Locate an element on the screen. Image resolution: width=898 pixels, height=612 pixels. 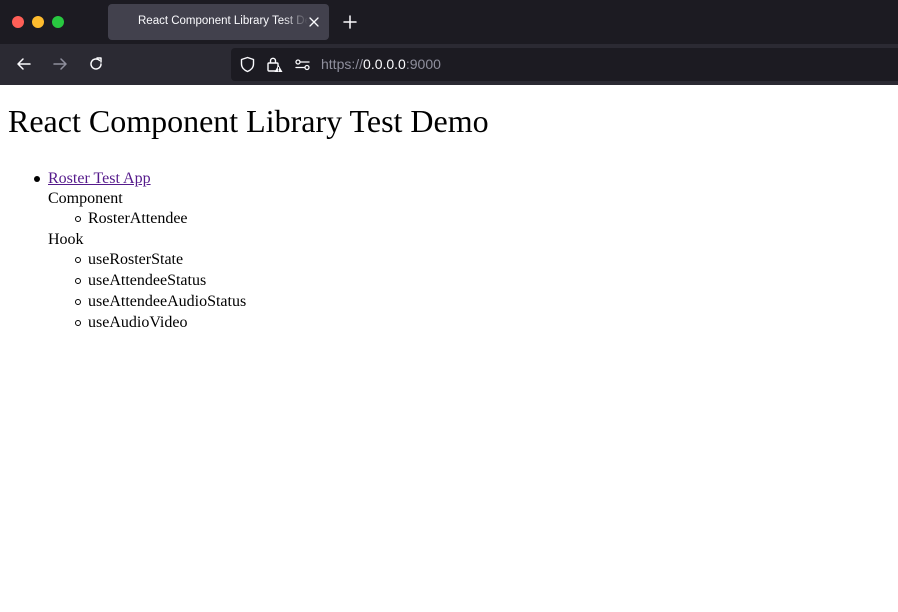
lock-warning-icon is located at coordinates (274, 64).